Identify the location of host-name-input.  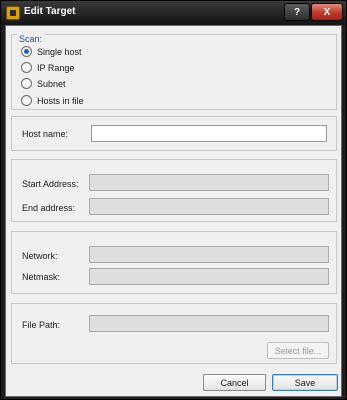
(209, 133).